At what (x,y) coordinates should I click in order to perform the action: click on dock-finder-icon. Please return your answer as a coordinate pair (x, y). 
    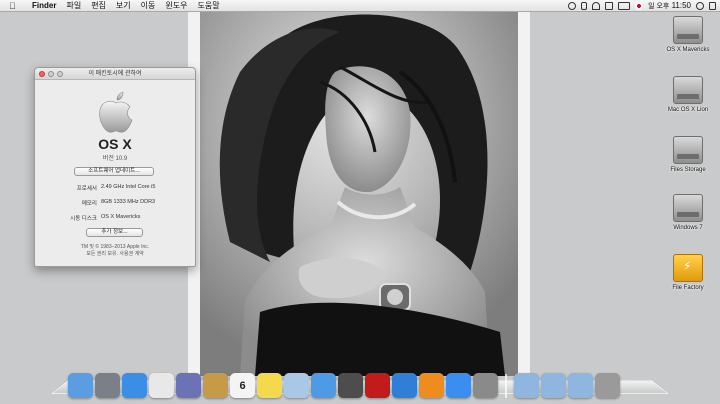
    Looking at the image, I should click on (80, 385).